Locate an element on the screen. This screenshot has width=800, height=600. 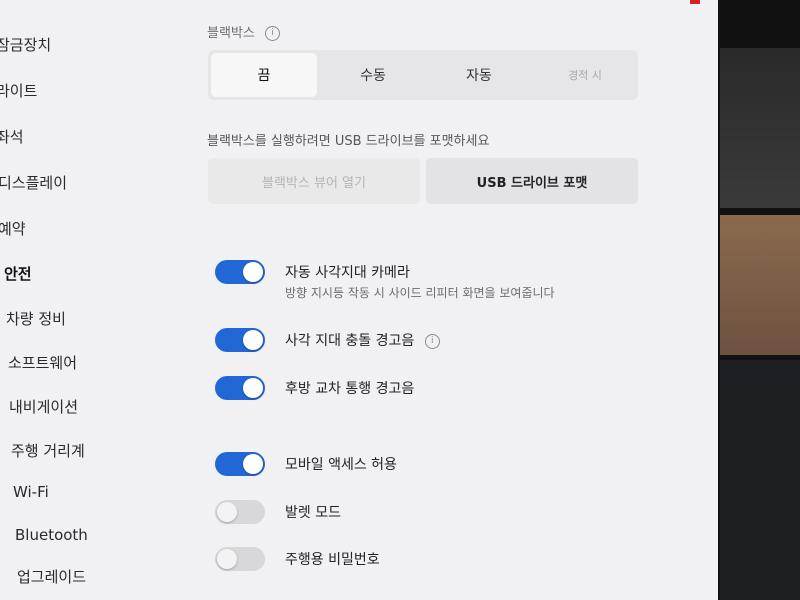
valet-mode-toggle is located at coordinates (240, 512).